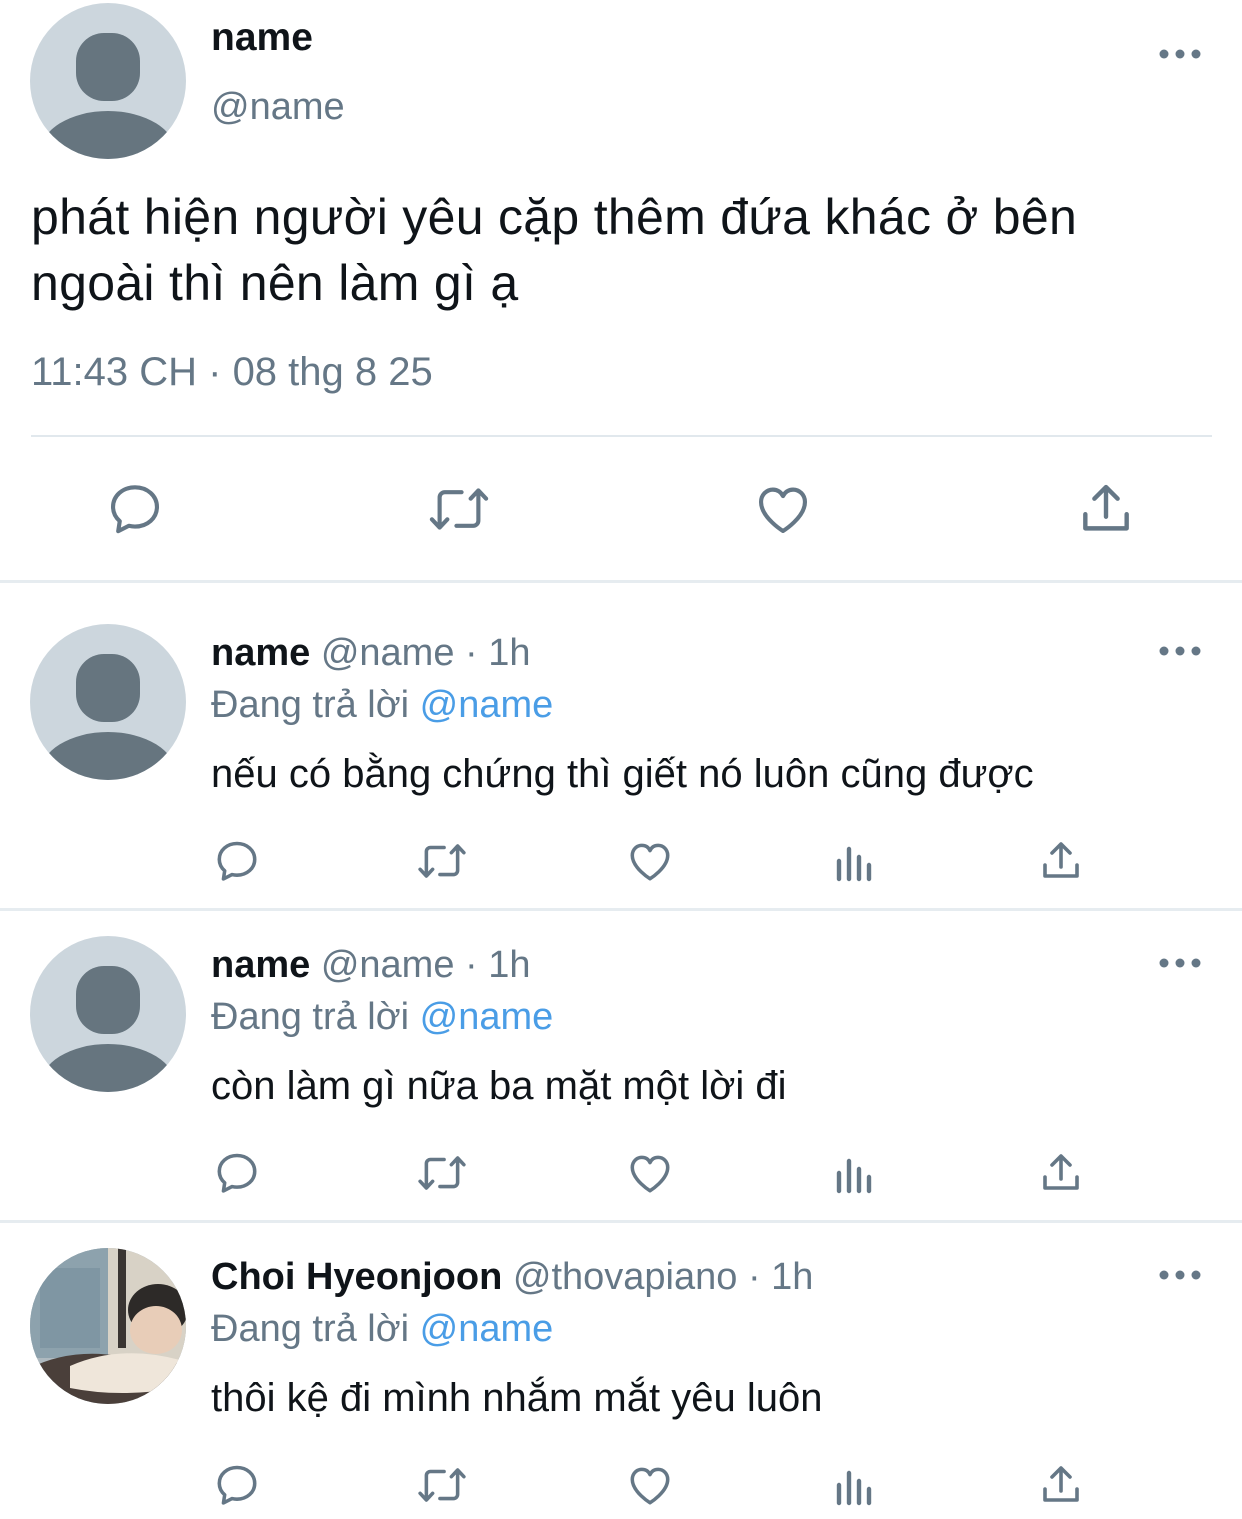  What do you see at coordinates (625, 1277) in the screenshot?
I see `author-handle: @thovapiano` at bounding box center [625, 1277].